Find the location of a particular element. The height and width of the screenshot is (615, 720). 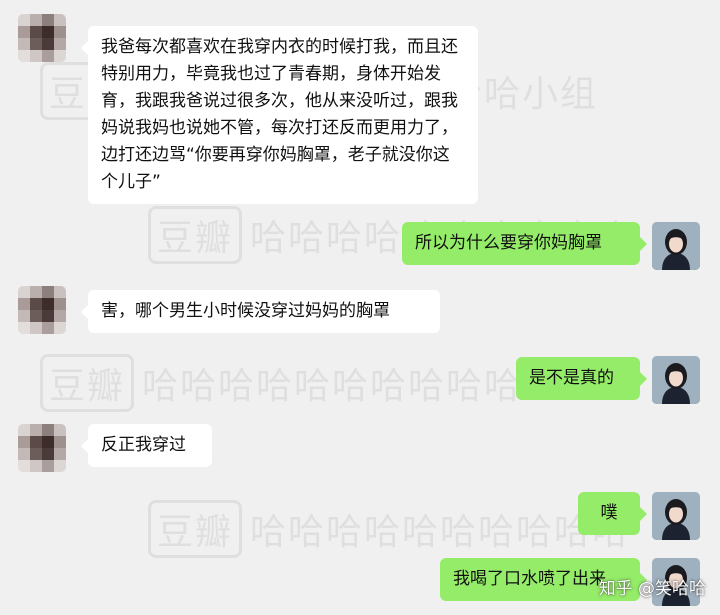

watermark-row-3: 豆瓣 哈哈哈哈哈哈哈哈哈哈 is located at coordinates (281, 383).